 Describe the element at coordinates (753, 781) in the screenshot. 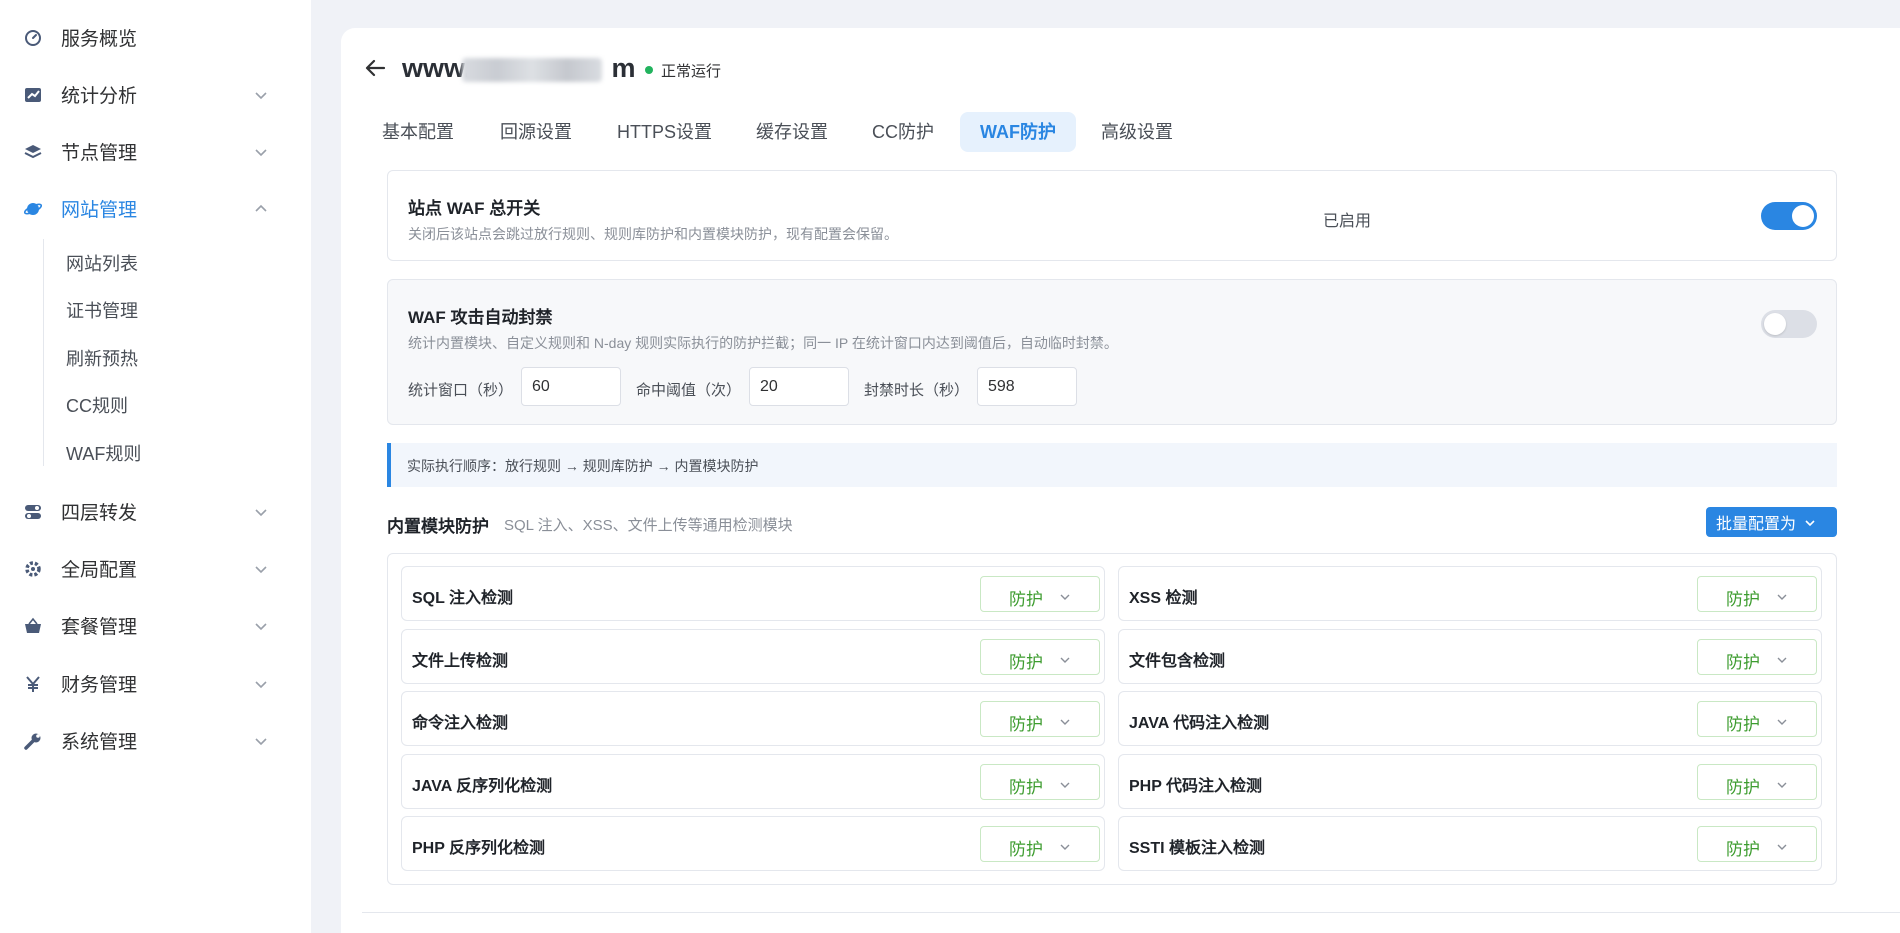

I see `module-row: JAVA 反序列化检测 防护` at that location.